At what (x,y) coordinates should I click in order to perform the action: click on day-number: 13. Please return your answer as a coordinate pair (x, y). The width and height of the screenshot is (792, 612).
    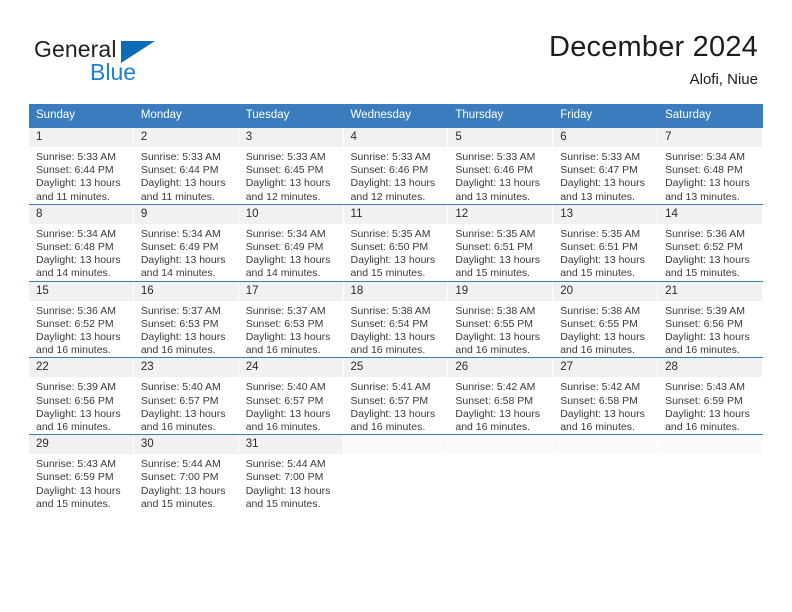
    Looking at the image, I should click on (606, 214).